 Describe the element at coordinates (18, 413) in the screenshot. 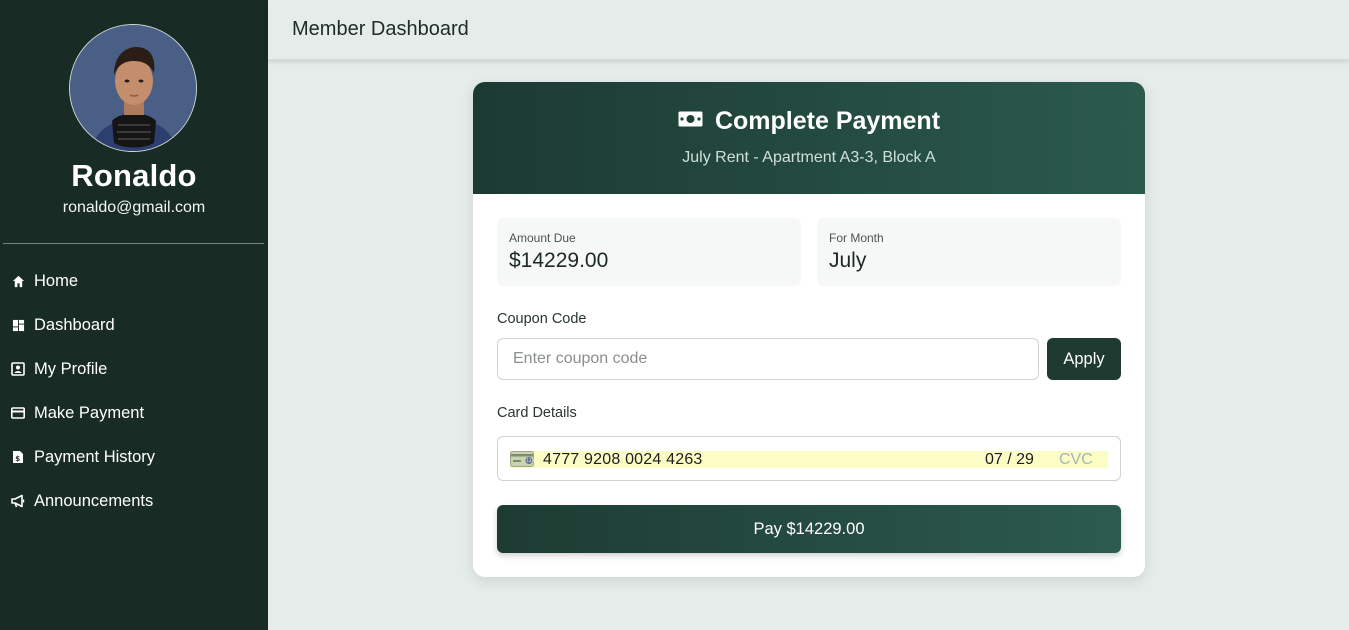

I see `credit-card-icon` at that location.